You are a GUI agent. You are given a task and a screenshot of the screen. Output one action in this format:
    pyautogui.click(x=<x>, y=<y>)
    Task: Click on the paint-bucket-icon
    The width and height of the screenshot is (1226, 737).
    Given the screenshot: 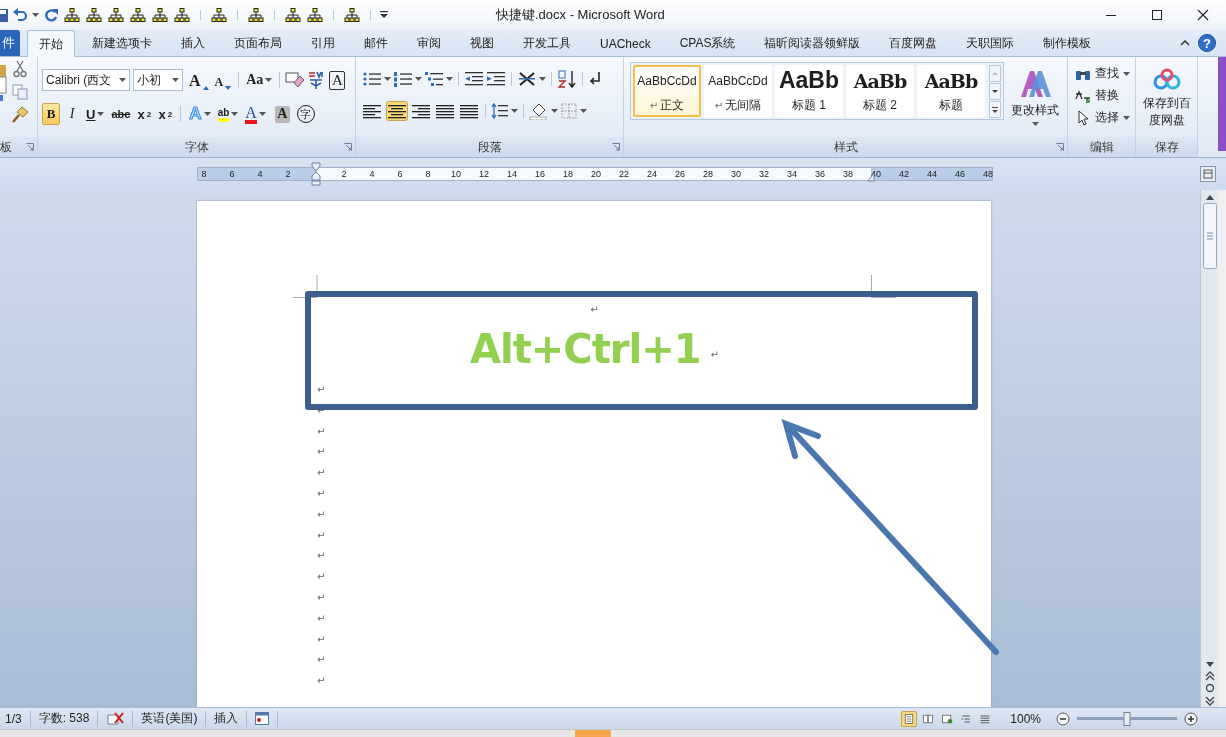 What is the action you would take?
    pyautogui.click(x=539, y=111)
    